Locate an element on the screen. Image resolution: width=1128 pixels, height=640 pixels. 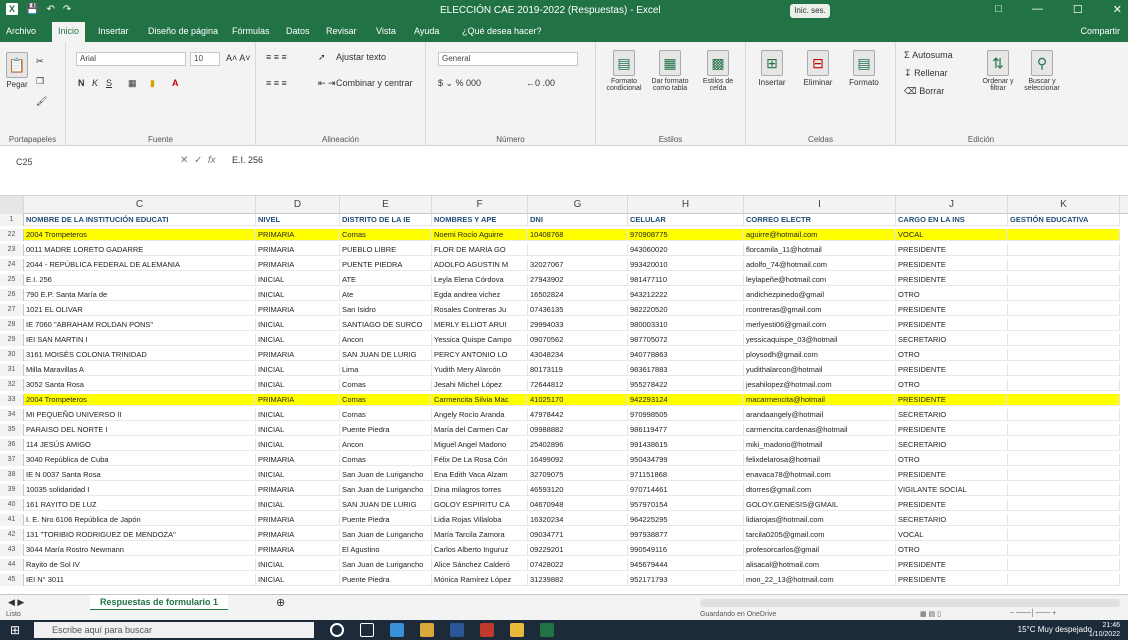
cell-role: VOCAL is located at coordinates (952, 235).